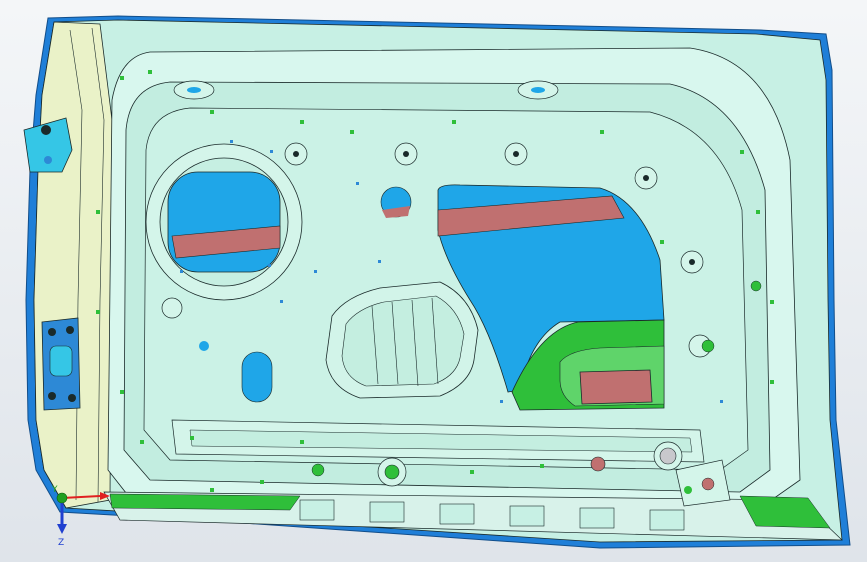 Image resolution: width=867 pixels, height=562 pixels. What do you see at coordinates (538, 90) in the screenshot?
I see `top-hook-slot-right` at bounding box center [538, 90].